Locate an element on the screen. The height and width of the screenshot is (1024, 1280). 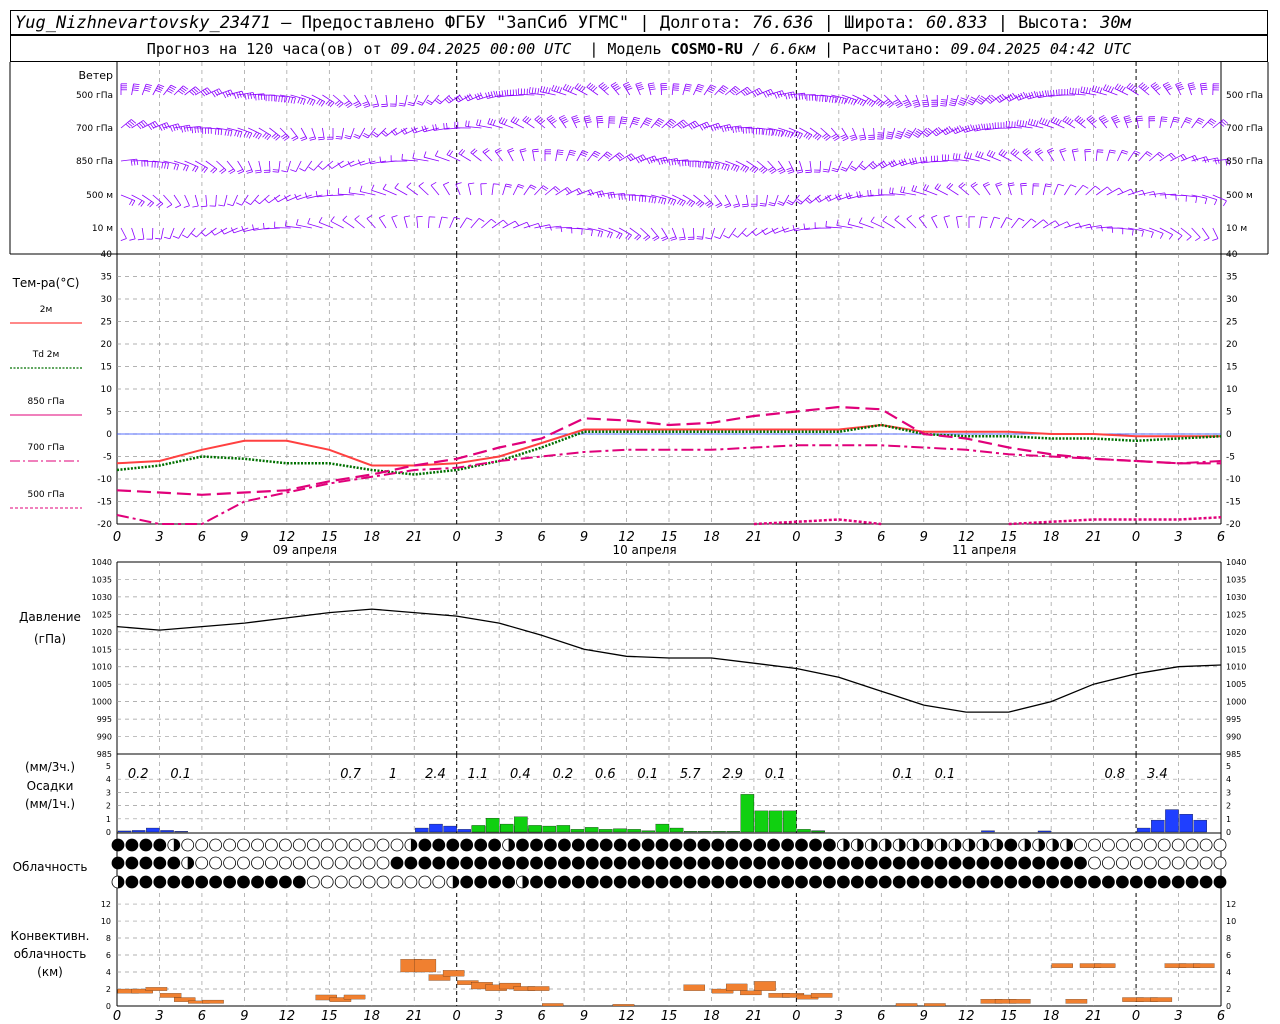
wind-level-left: 850 гПа is located at coordinates (94, 162).